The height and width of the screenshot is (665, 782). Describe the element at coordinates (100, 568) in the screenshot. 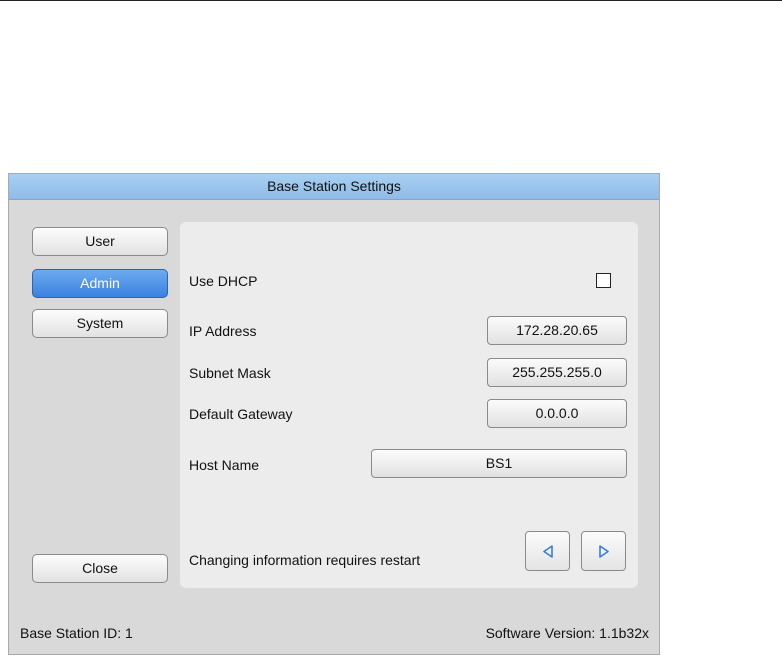

I see `close-button: Close` at that location.